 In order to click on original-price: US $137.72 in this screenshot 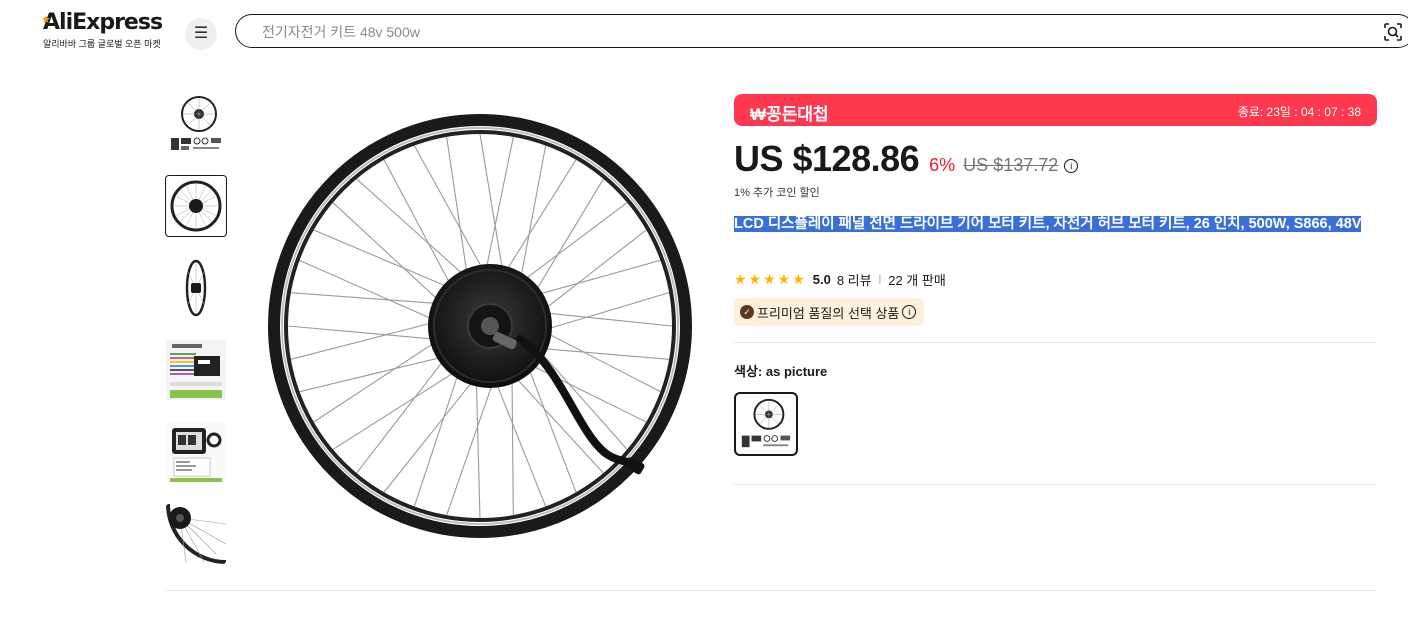, I will do `click(1011, 165)`.